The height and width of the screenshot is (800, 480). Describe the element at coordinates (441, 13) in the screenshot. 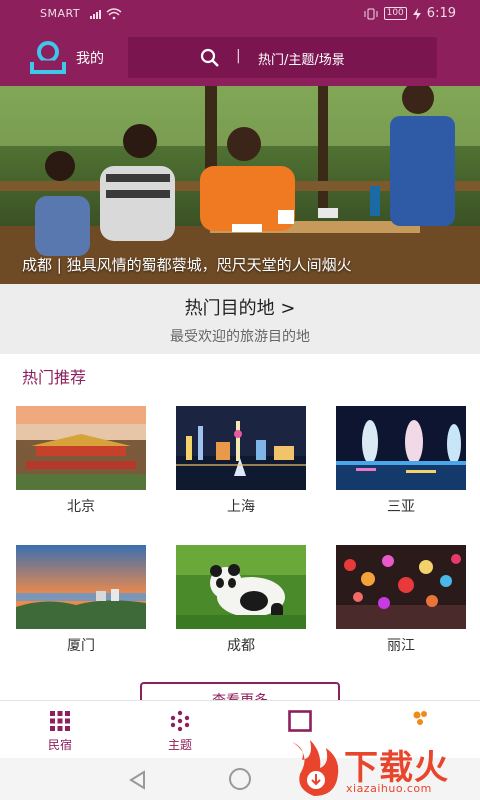

I see `clock: 6:19` at that location.